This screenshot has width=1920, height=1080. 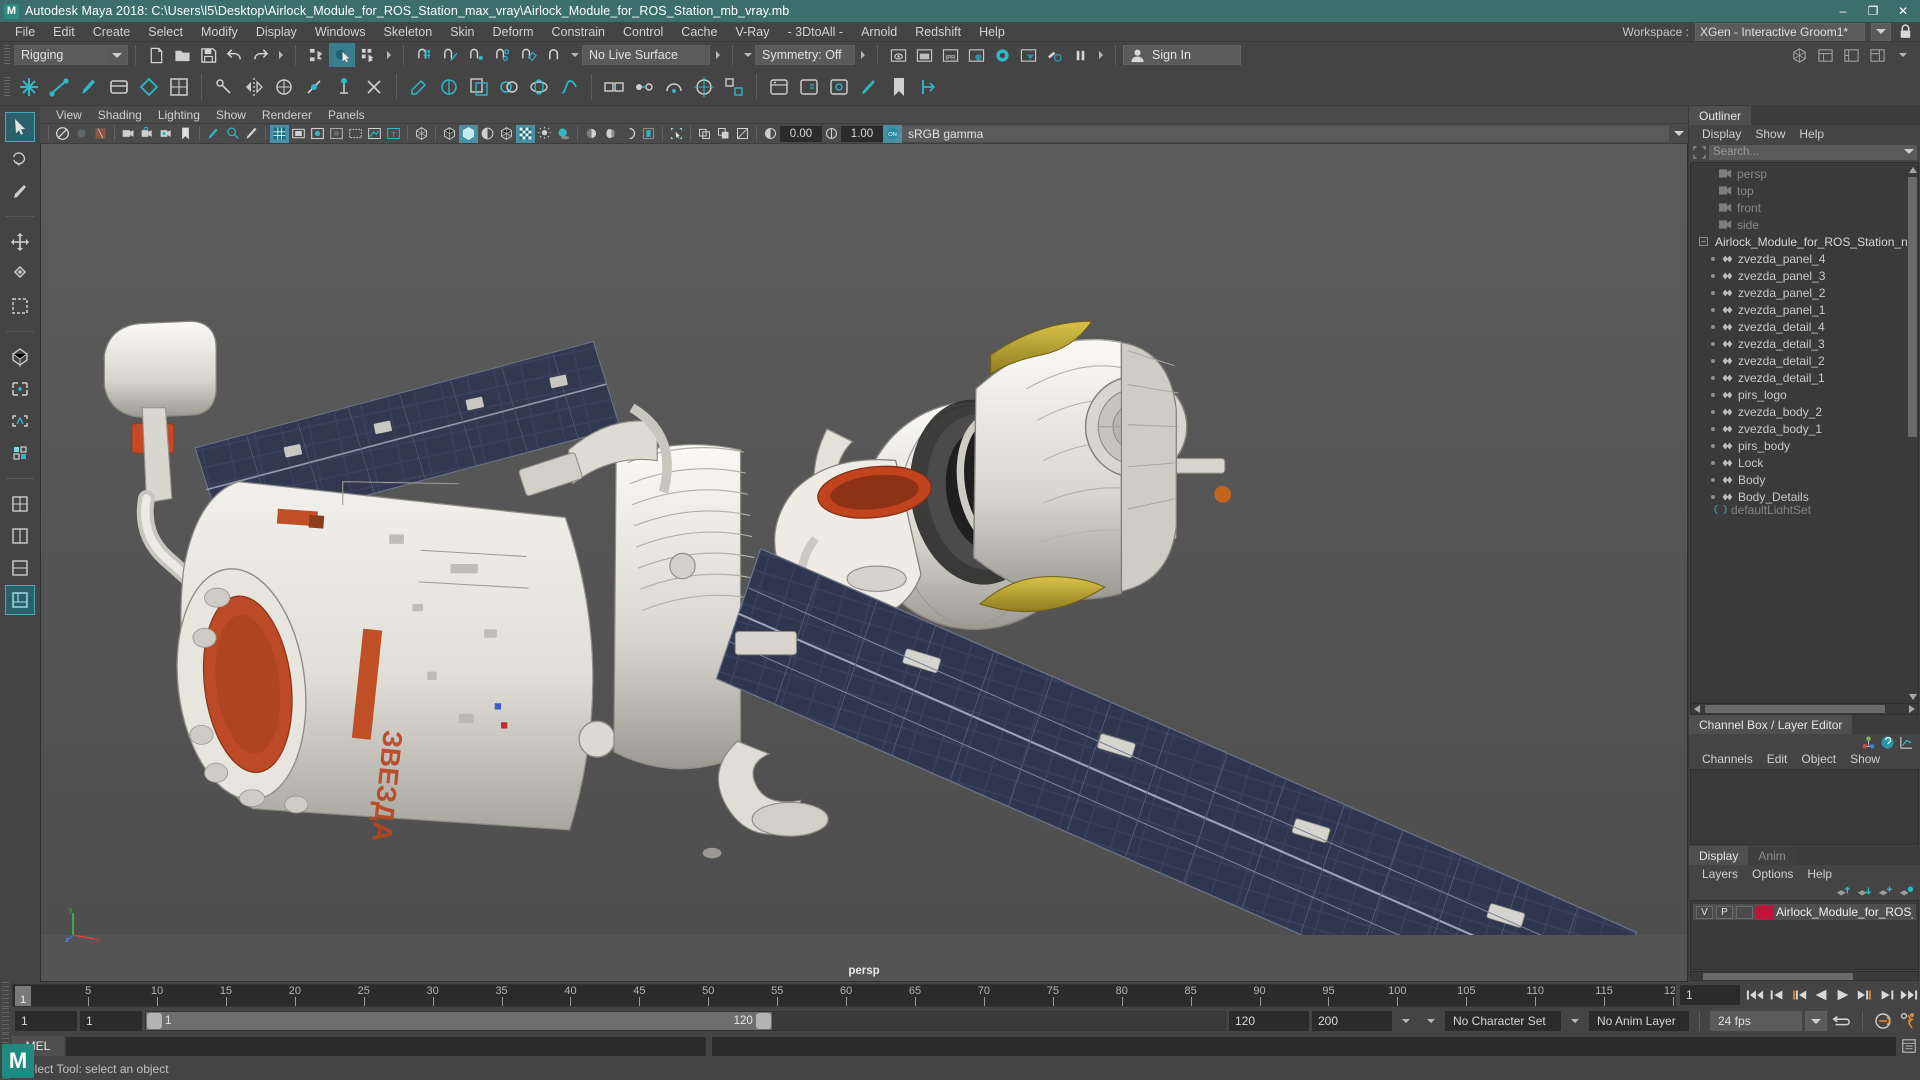 What do you see at coordinates (1678, 134) in the screenshot?
I see `colorspace-dropdown-arrow` at bounding box center [1678, 134].